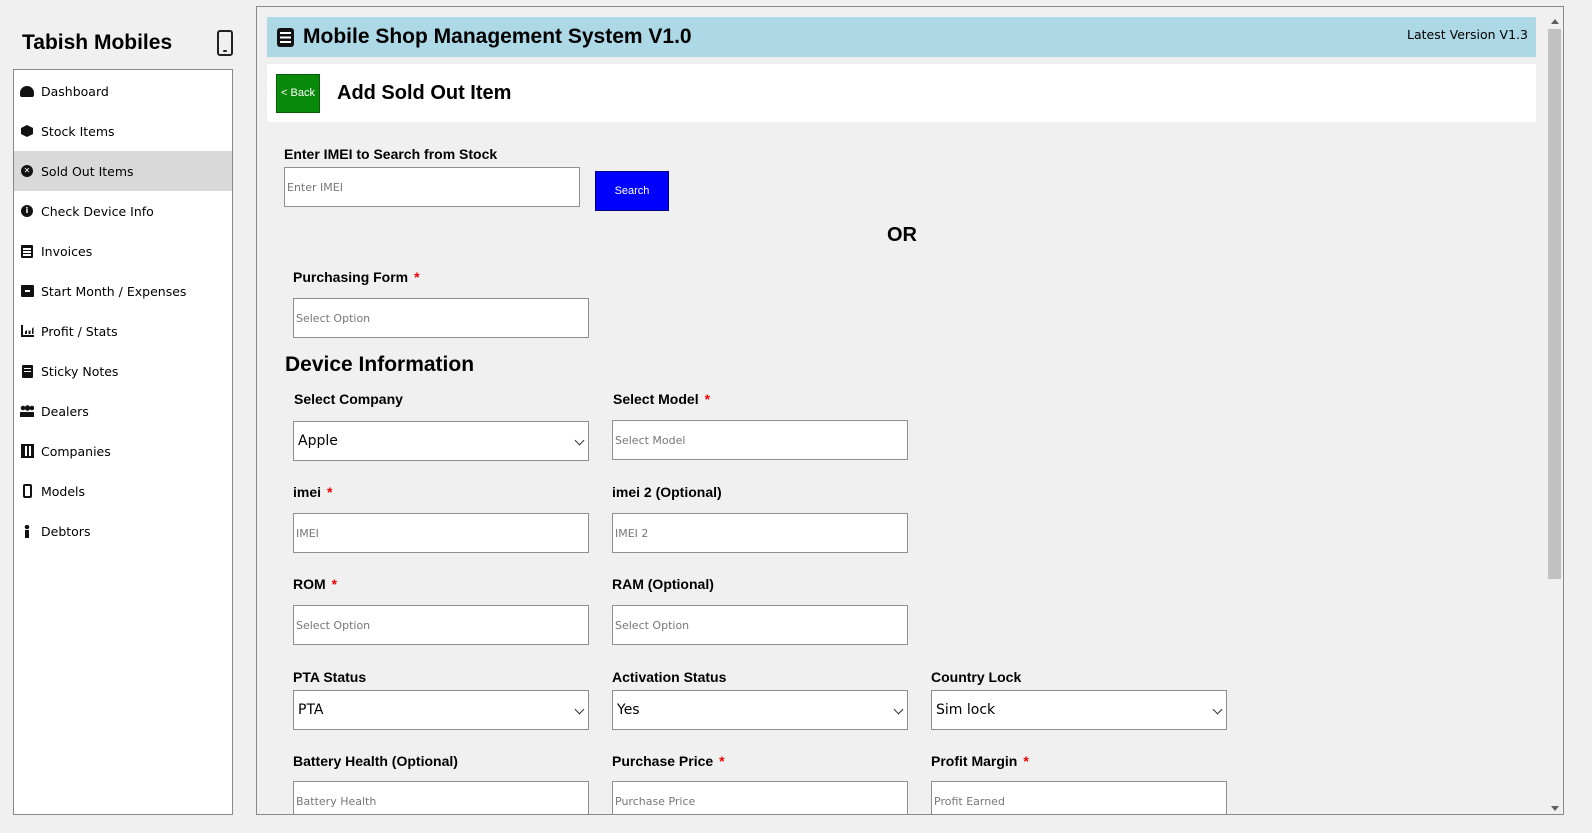  What do you see at coordinates (123, 371) in the screenshot?
I see `sidebar-item-sticky-notes: Sticky Notes` at bounding box center [123, 371].